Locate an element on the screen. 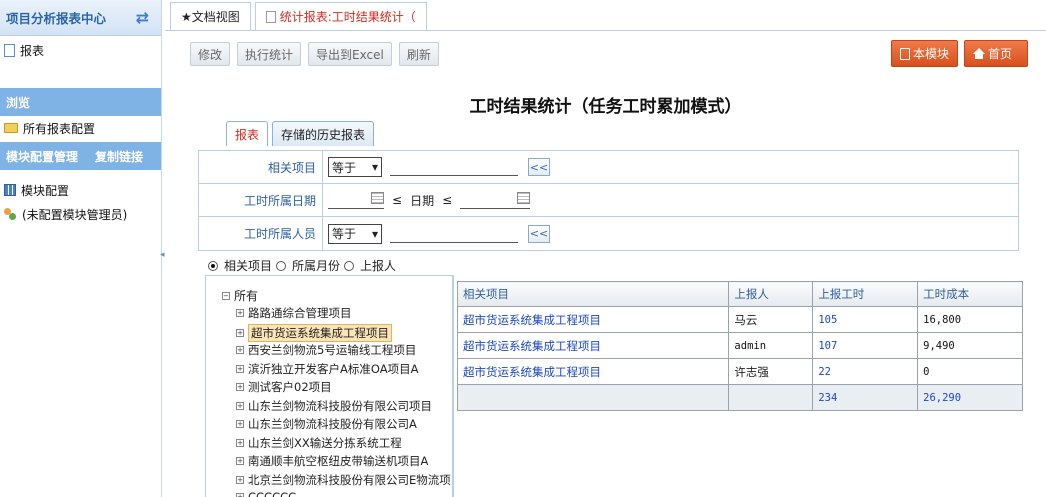 This screenshot has height=497, width=1046. radio-project is located at coordinates (213, 265).